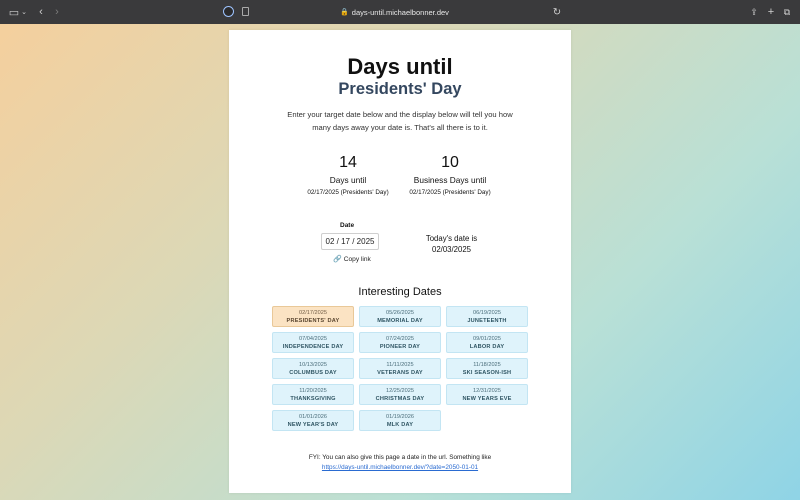 The height and width of the screenshot is (500, 800). I want to click on interesting-date-button: 11/18/2025 SKI SEASON-ISH, so click(487, 368).